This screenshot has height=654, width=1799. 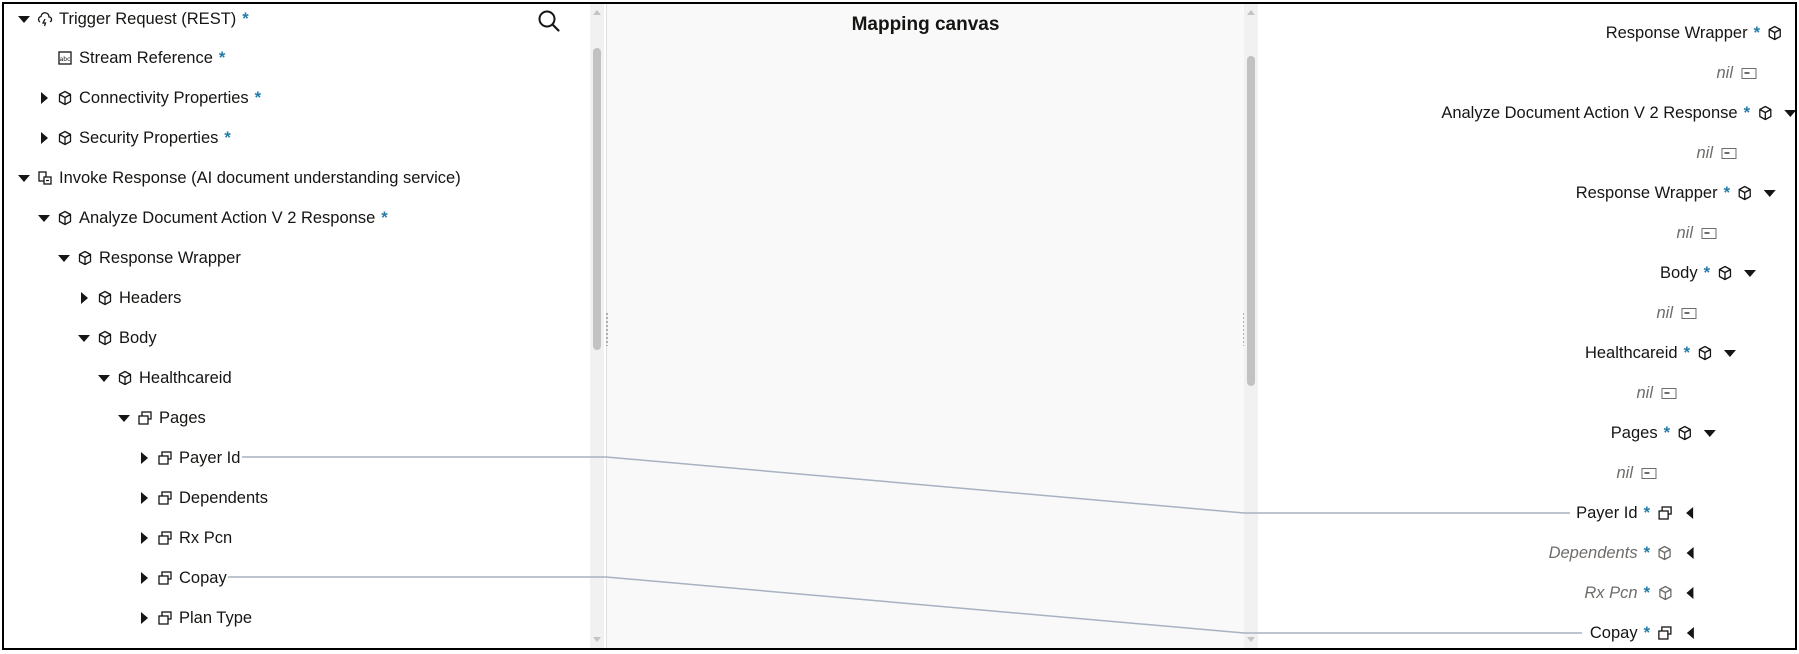 What do you see at coordinates (146, 57) in the screenshot?
I see `tree-node-label: Stream Reference` at bounding box center [146, 57].